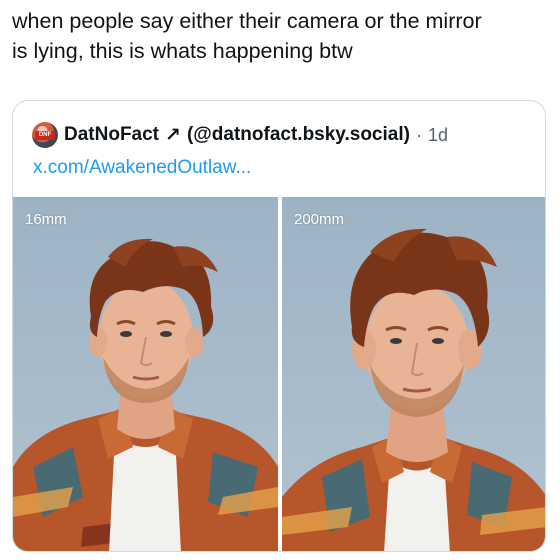 The image size is (560, 560). What do you see at coordinates (319, 219) in the screenshot?
I see `lens-label-200mm: 200mm` at bounding box center [319, 219].